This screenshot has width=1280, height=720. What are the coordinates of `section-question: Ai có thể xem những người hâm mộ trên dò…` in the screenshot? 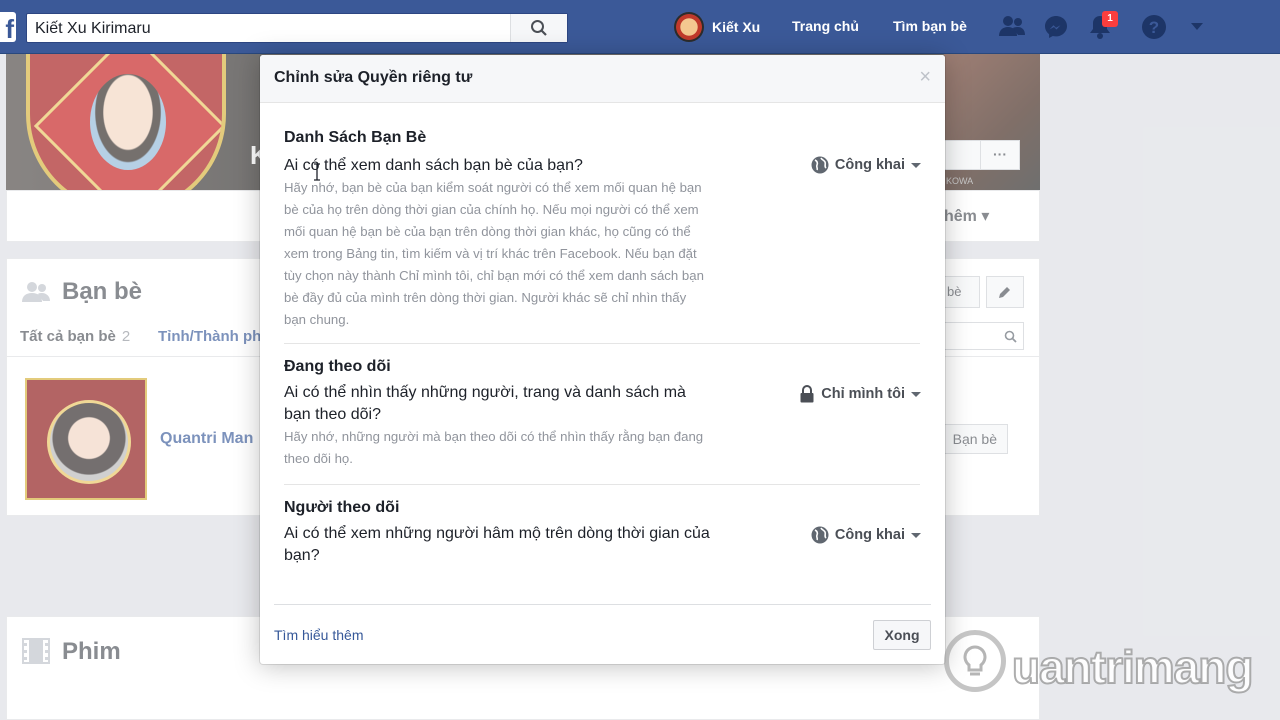 It's located at (497, 544).